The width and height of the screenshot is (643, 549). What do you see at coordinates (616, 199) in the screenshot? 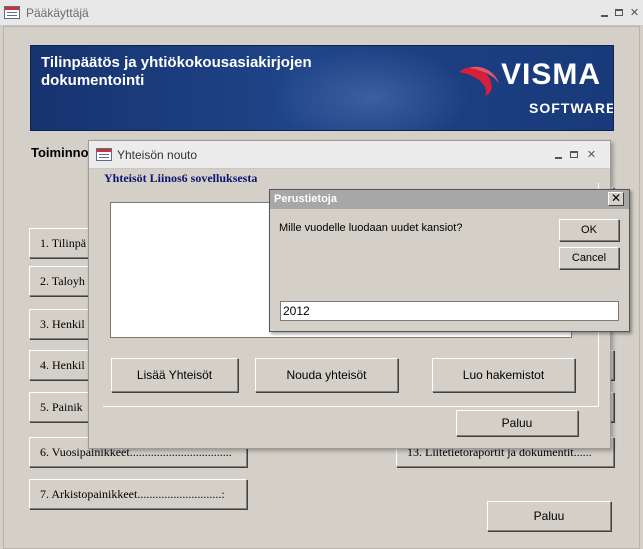
I see `perustietoja-close-icon: ✕` at bounding box center [616, 199].